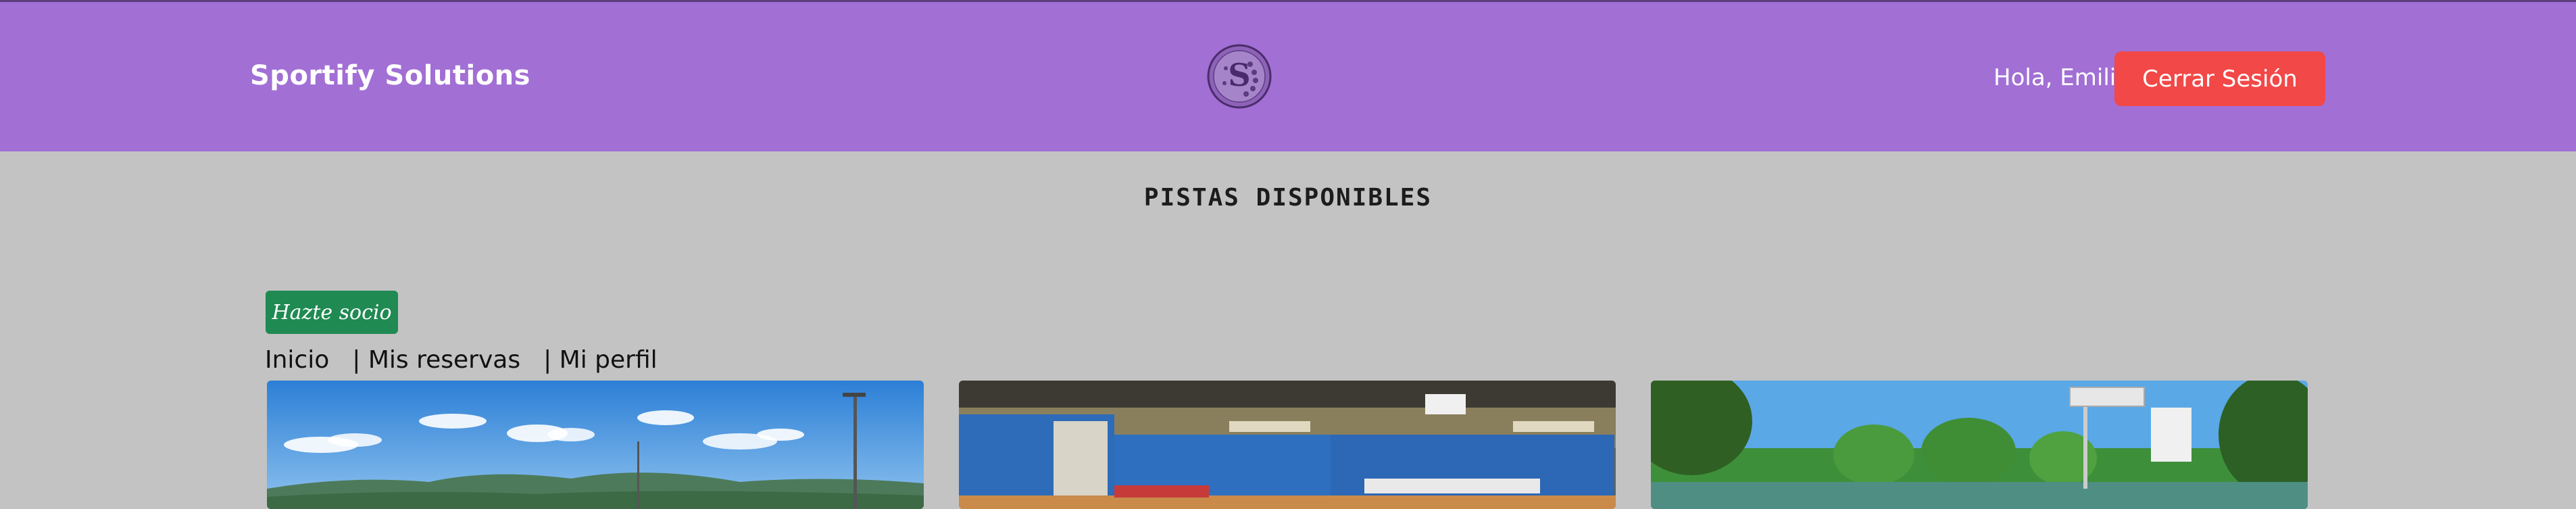 This screenshot has width=2576, height=509. What do you see at coordinates (2062, 77) in the screenshot?
I see `user-greeting: Hola, Emilio` at bounding box center [2062, 77].